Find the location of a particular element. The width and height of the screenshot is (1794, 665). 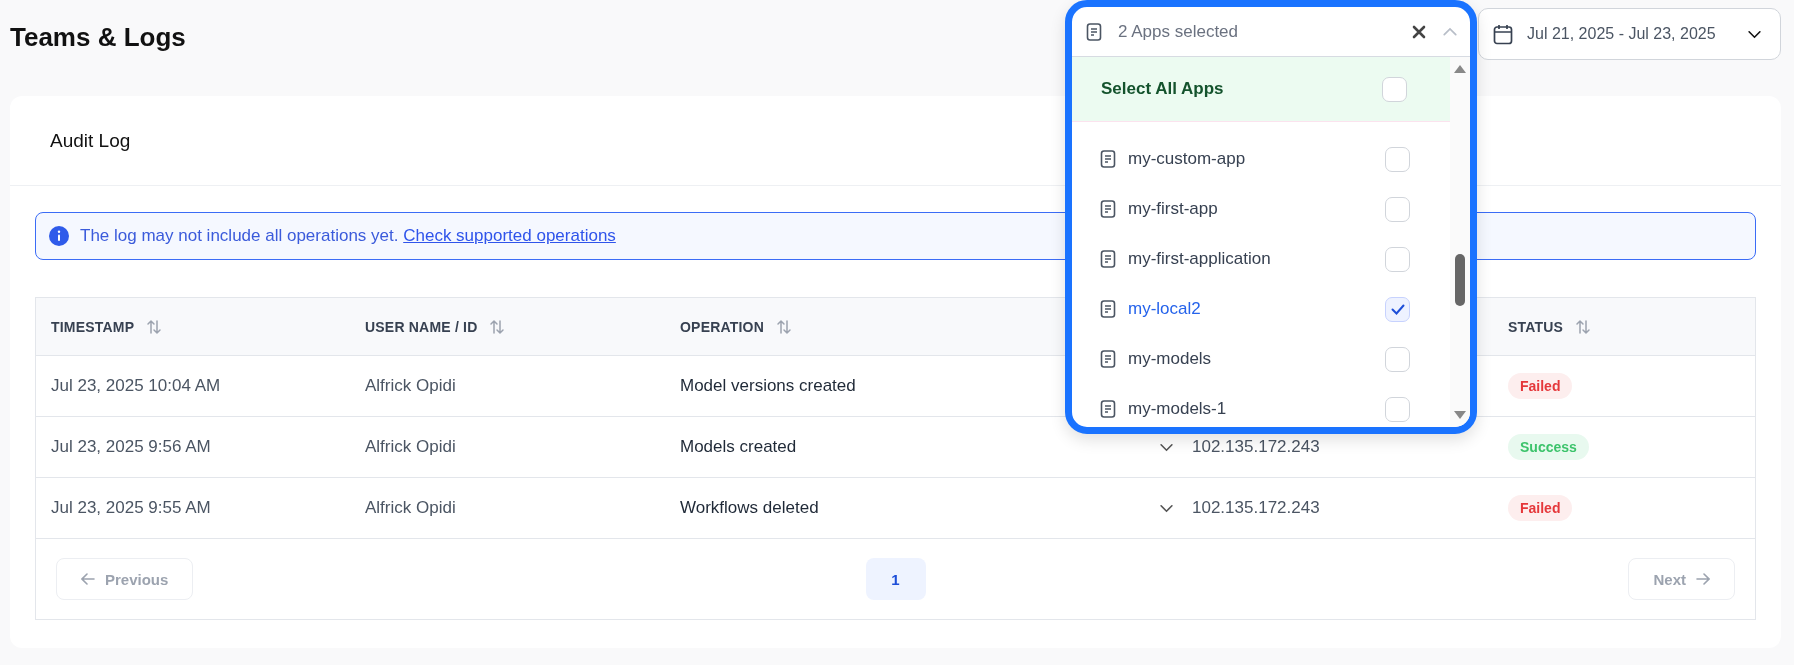

app-select-dropdown: 2 Apps selected Select All Apps my-custom-app my-first-app my-first-application my-local2 my-models my-models-1 is located at coordinates (1271, 217).